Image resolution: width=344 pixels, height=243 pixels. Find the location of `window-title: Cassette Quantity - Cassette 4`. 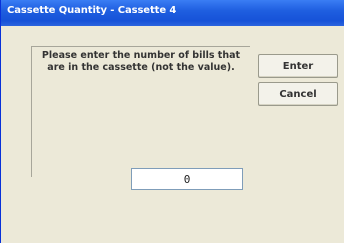

window-title: Cassette Quantity - Cassette 4 is located at coordinates (92, 10).